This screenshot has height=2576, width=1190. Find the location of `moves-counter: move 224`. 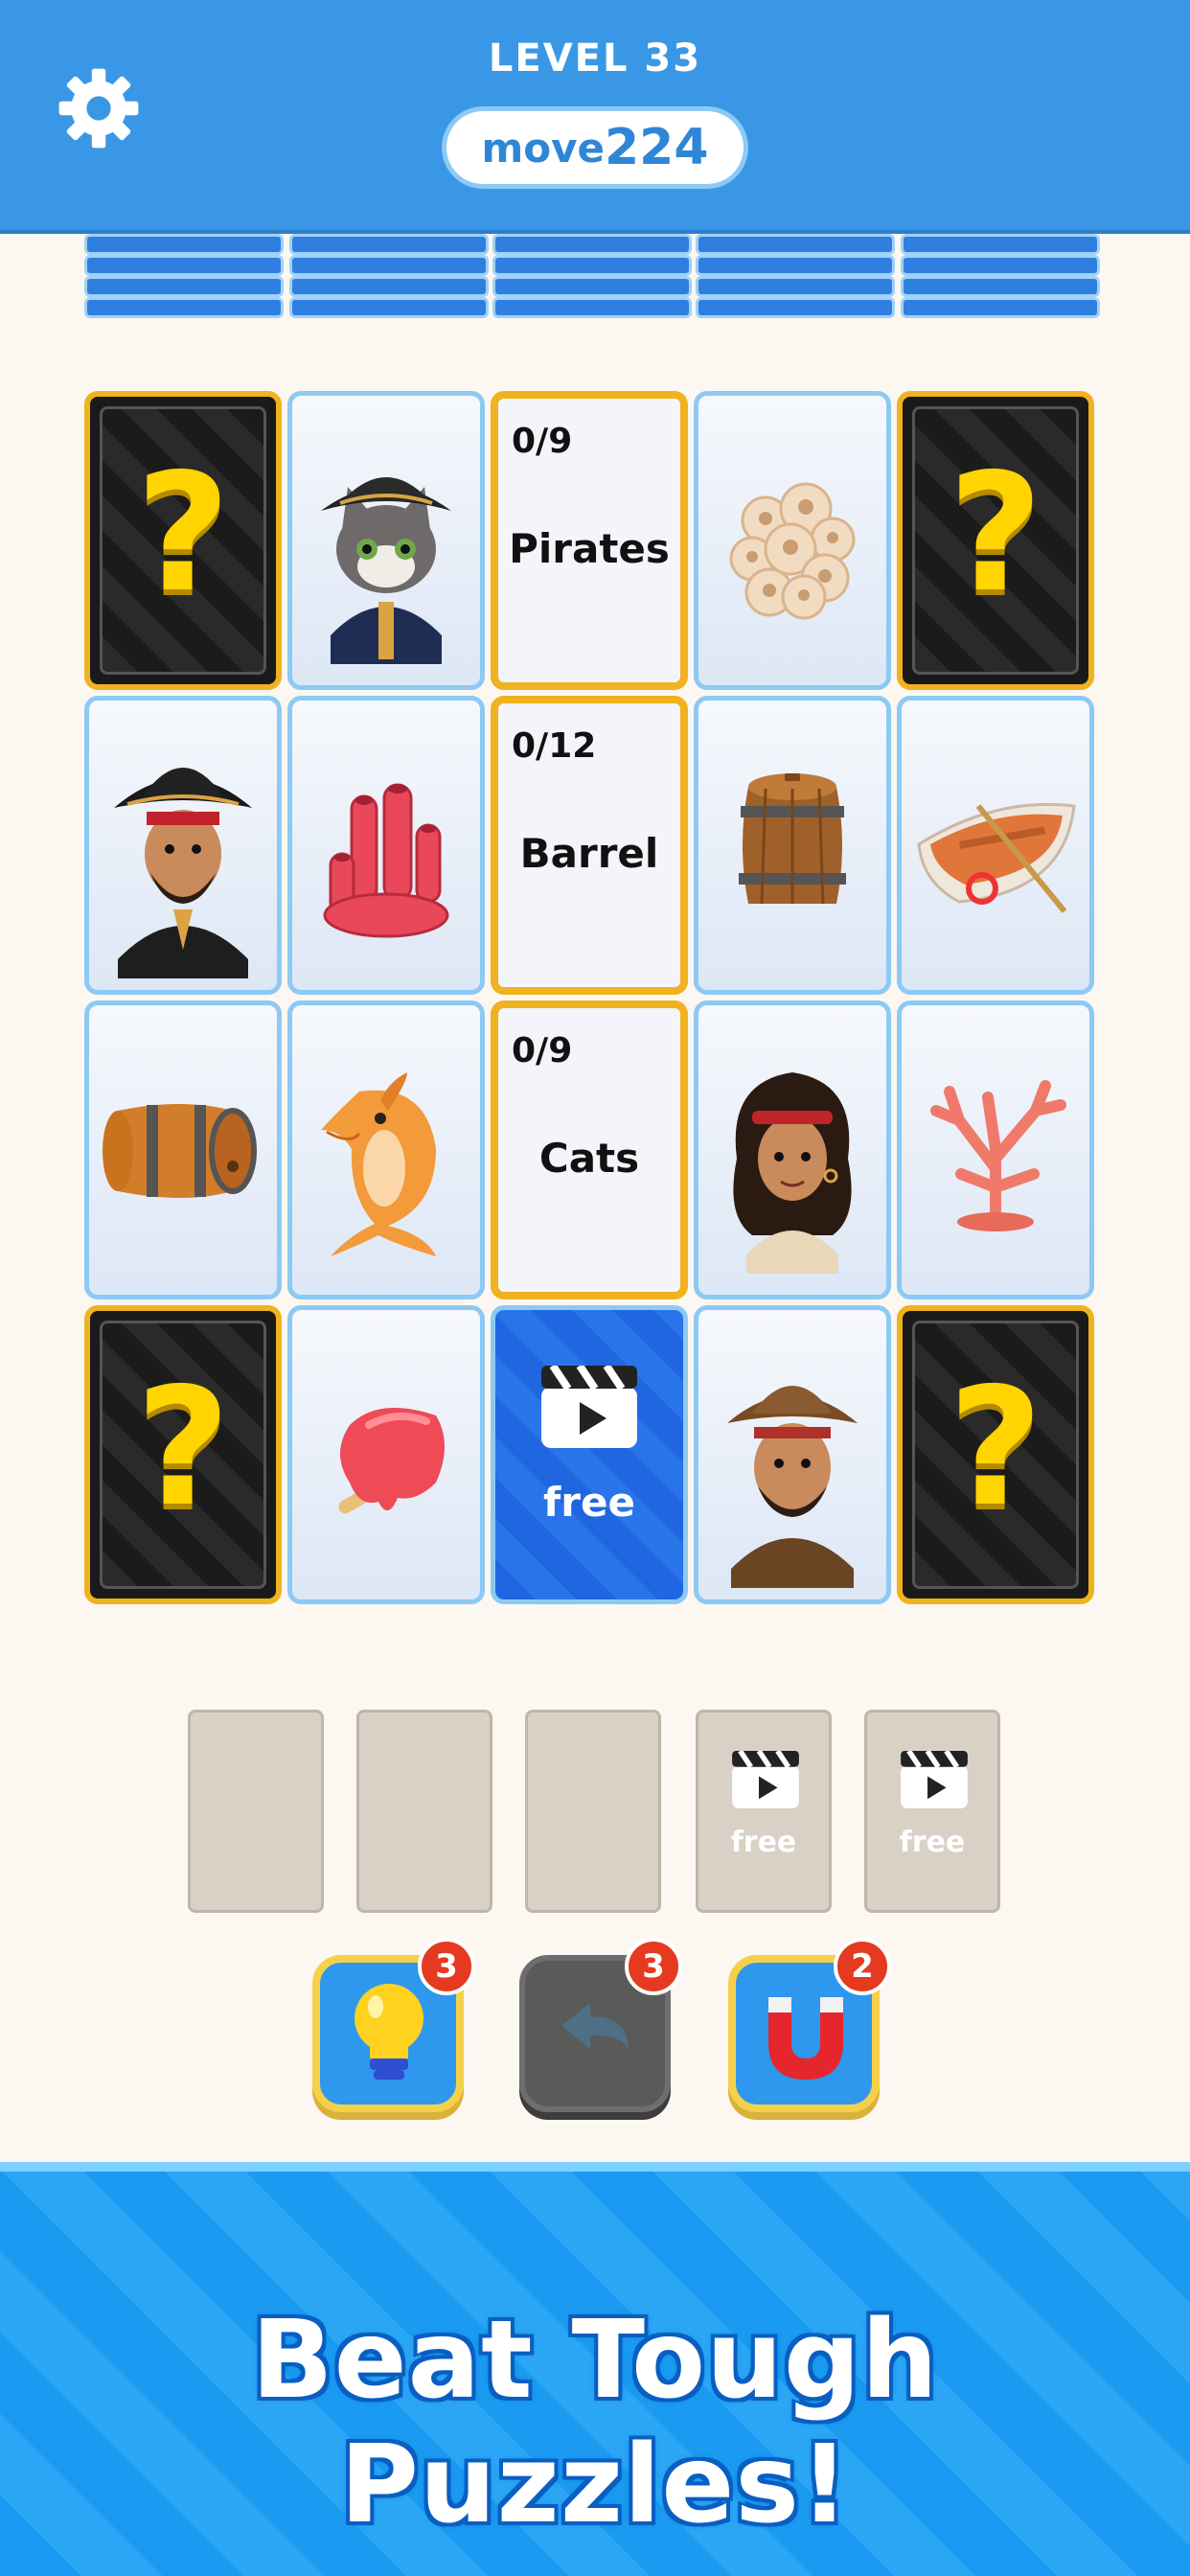

moves-counter: move 224 is located at coordinates (595, 147).